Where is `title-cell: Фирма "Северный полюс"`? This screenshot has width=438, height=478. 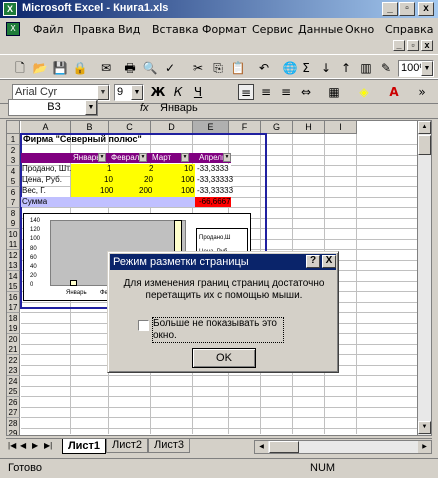 title-cell: Фирма "Северный полюс" is located at coordinates (82, 139).